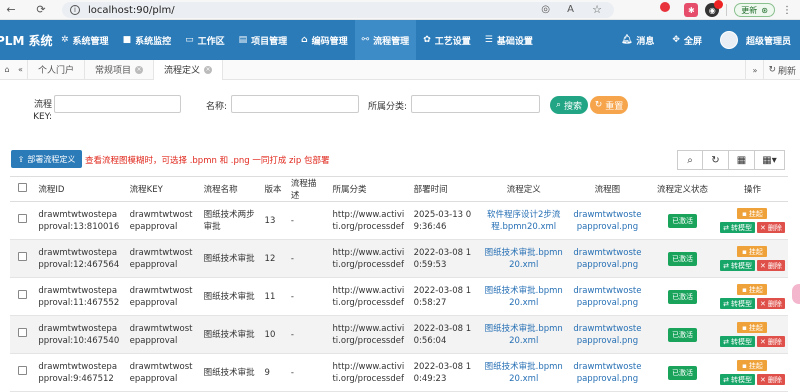  What do you see at coordinates (369, 189) in the screenshot?
I see `col-header: 所属分类` at bounding box center [369, 189].